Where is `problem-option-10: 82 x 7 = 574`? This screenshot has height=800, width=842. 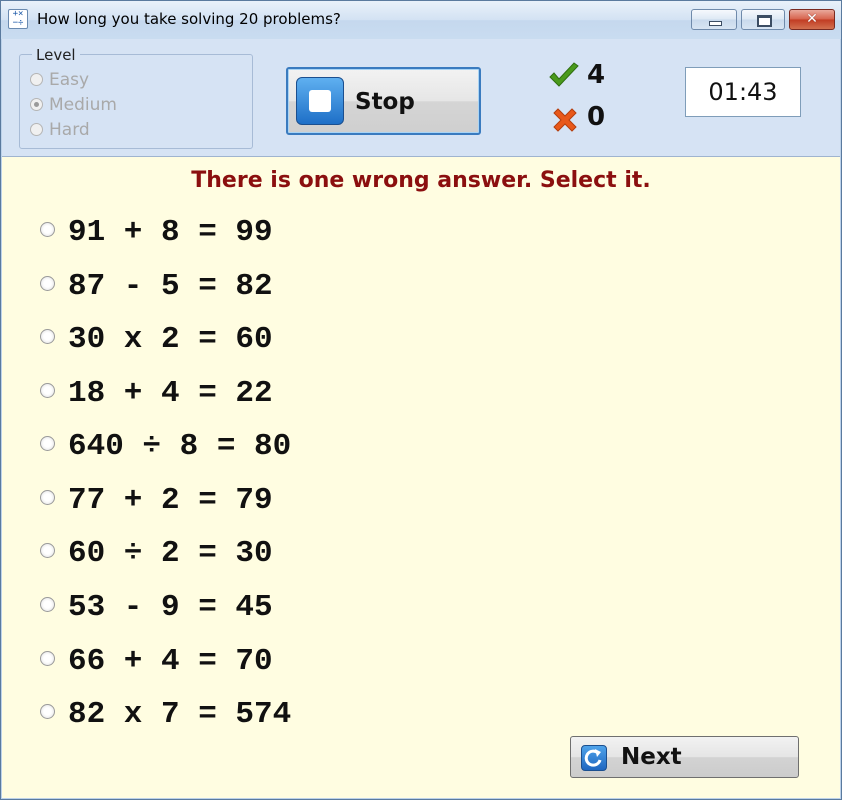
problem-option-10: 82 x 7 = 574 is located at coordinates (165, 715).